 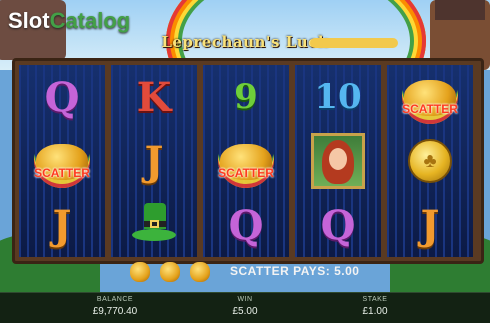 I want to click on reel-5: SCATTER ♣ J, so click(x=430, y=161).